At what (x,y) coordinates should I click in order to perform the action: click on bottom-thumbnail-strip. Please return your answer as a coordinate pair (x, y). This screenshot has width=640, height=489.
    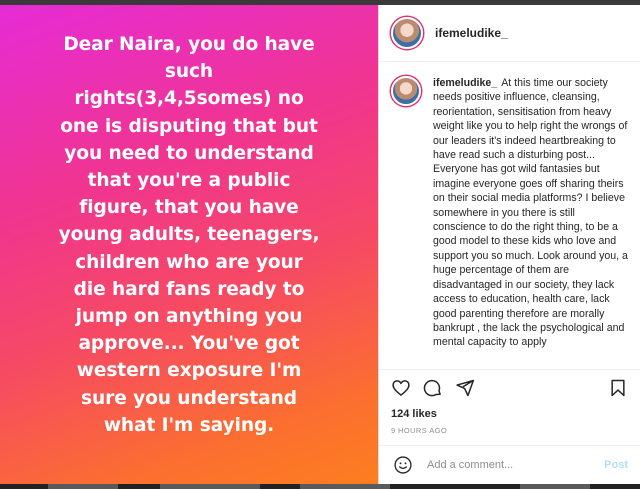
    Looking at the image, I should click on (320, 486).